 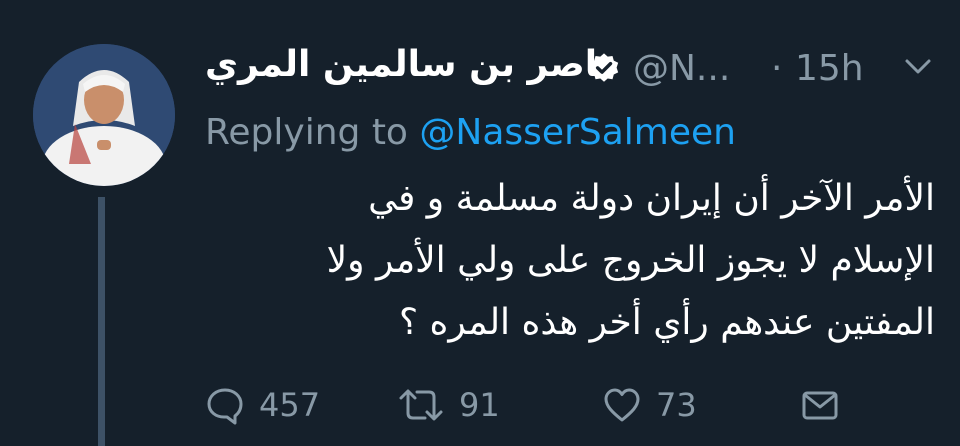 I want to click on heart-icon, so click(x=622, y=405).